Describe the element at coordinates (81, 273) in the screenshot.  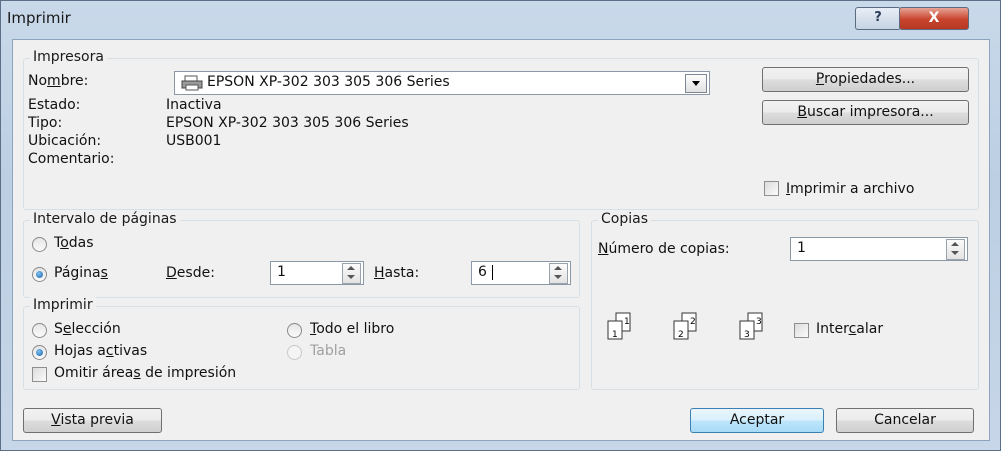
I see `pages-label: Páginas` at that location.